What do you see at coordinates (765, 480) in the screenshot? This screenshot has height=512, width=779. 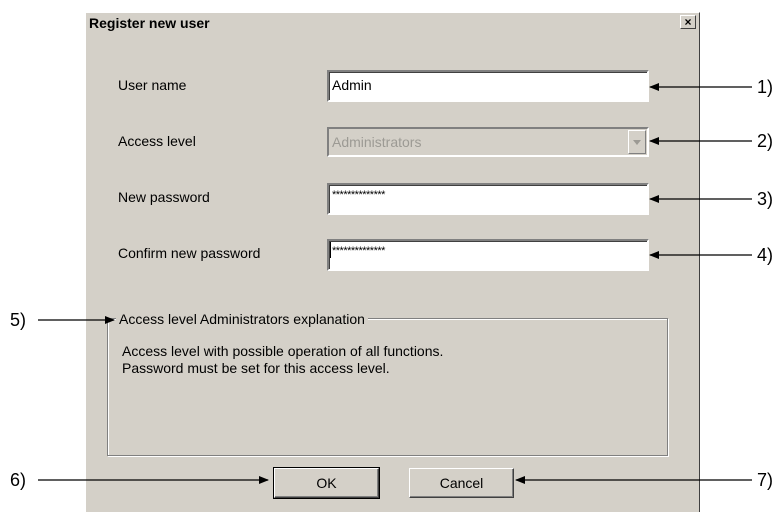 I see `callout-7: 7)` at bounding box center [765, 480].